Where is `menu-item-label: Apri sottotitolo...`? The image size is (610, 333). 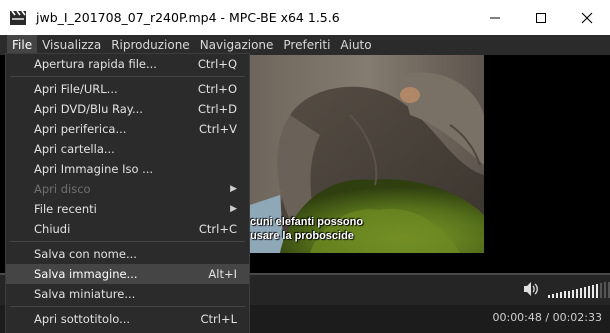 menu-item-label: Apri sottotitolo... is located at coordinates (82, 319).